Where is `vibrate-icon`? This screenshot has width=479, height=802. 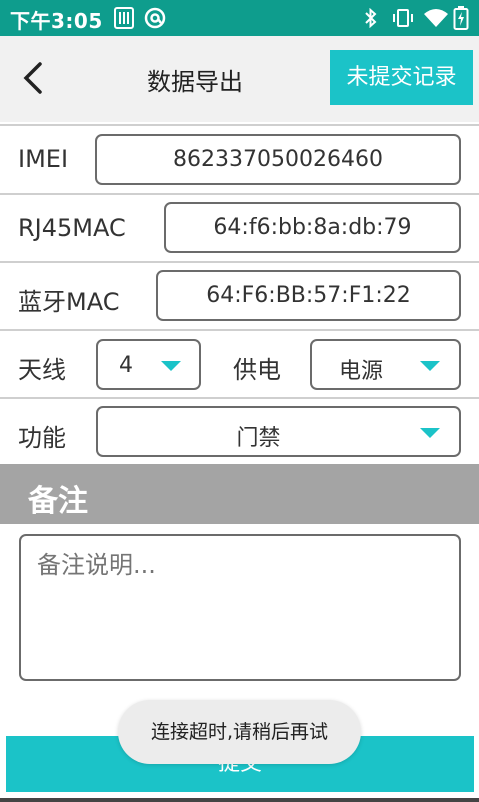 vibrate-icon is located at coordinates (403, 18).